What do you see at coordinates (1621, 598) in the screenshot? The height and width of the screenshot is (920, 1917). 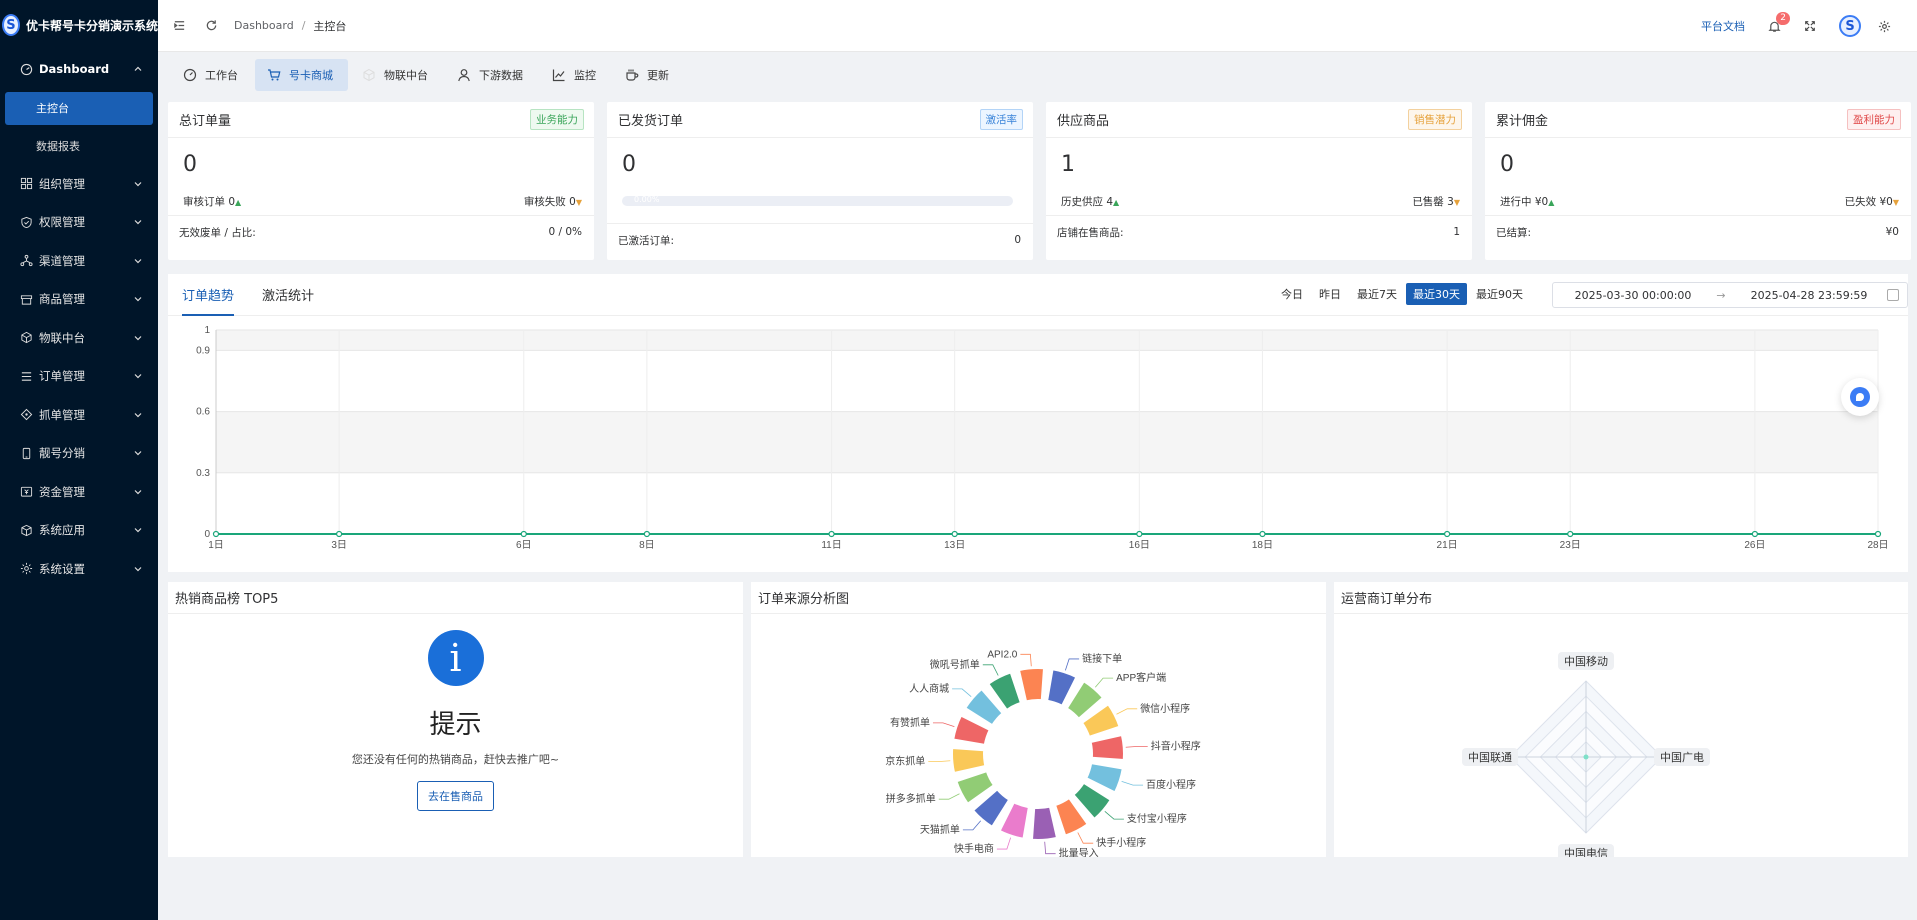 I see `operator-distribution-title: 运营商订单分布` at bounding box center [1621, 598].